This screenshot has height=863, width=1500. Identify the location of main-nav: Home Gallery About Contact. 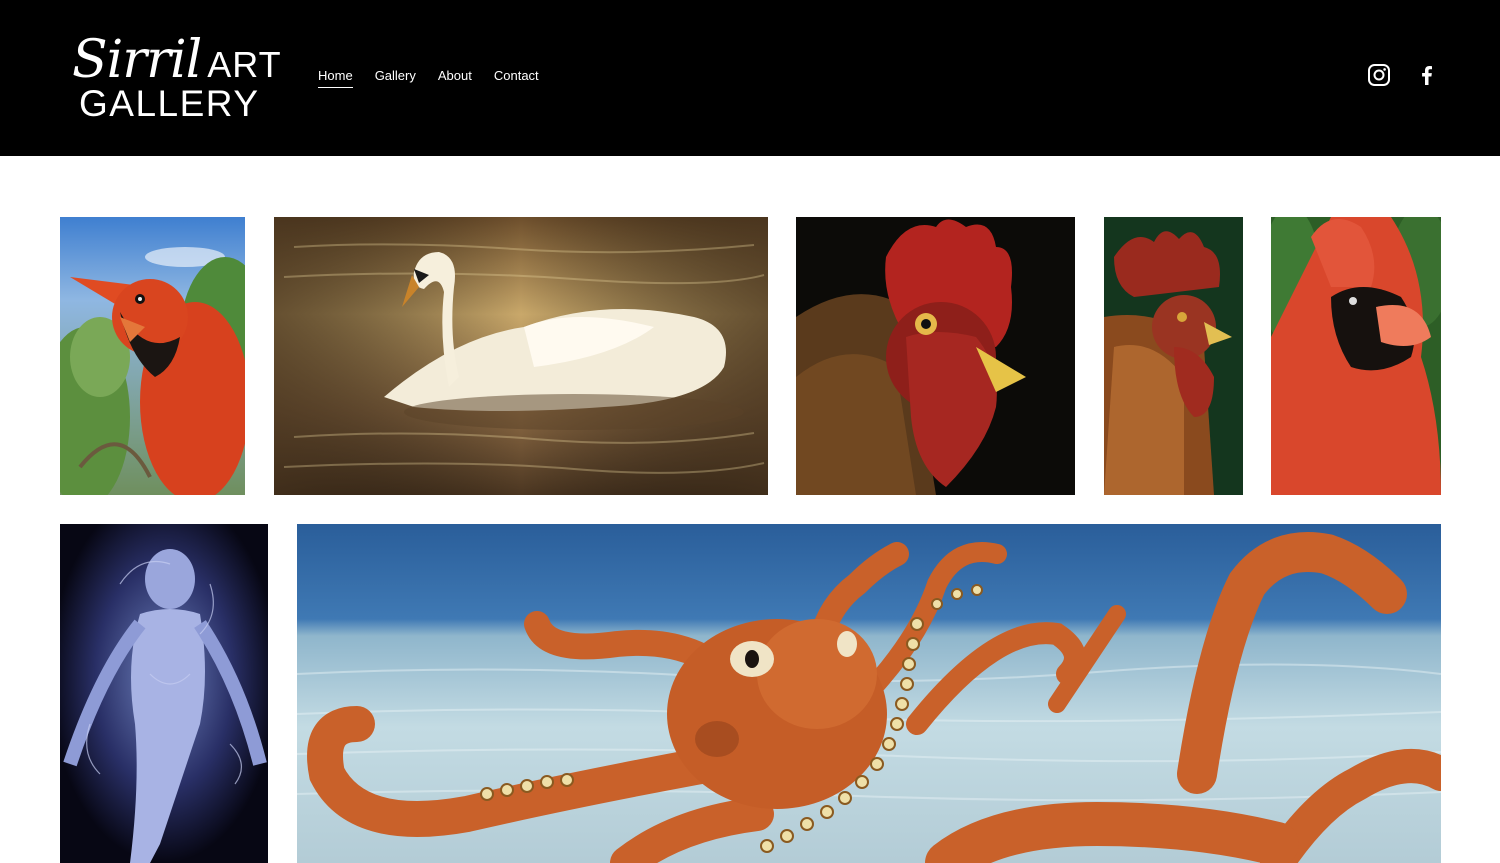
(439, 77).